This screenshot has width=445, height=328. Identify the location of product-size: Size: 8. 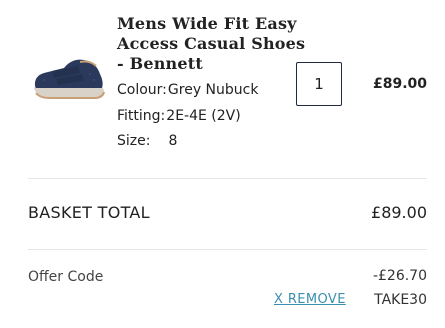
(147, 141).